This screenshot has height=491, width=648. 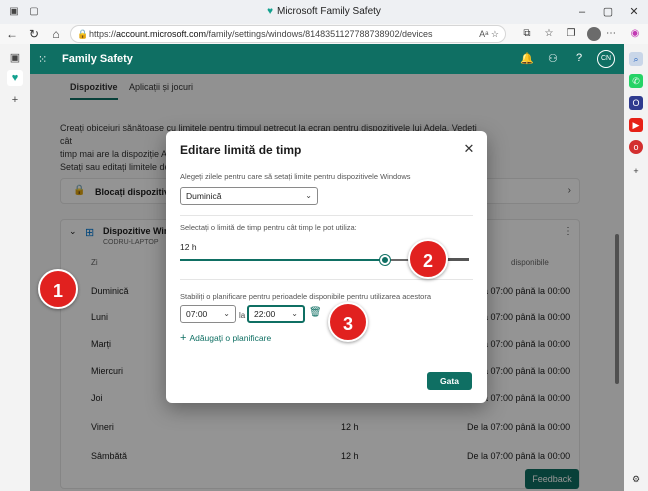 What do you see at coordinates (15, 267) in the screenshot?
I see `vertical-tabs: ▣ ♥ +` at bounding box center [15, 267].